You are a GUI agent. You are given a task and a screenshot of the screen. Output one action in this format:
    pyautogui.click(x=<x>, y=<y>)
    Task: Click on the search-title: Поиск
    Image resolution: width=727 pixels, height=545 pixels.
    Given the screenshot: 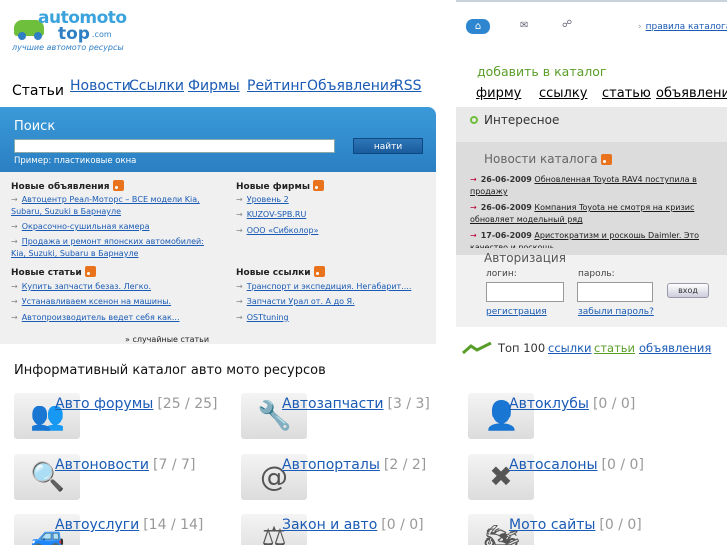 What is the action you would take?
    pyautogui.click(x=35, y=126)
    